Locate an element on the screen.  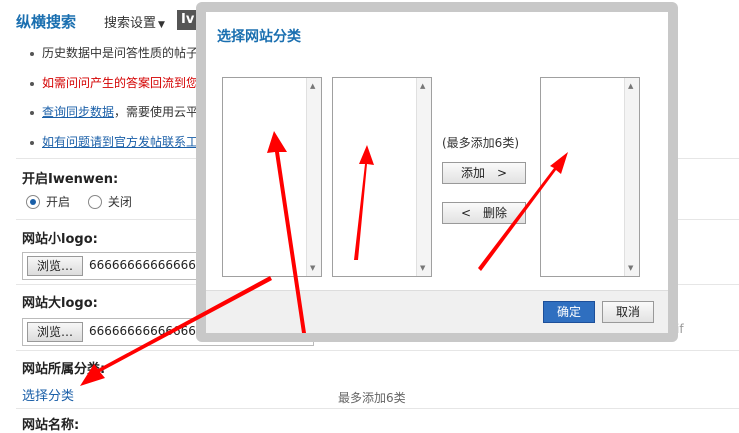
small-logo-filename: 66666666666666 is located at coordinates (142, 265).